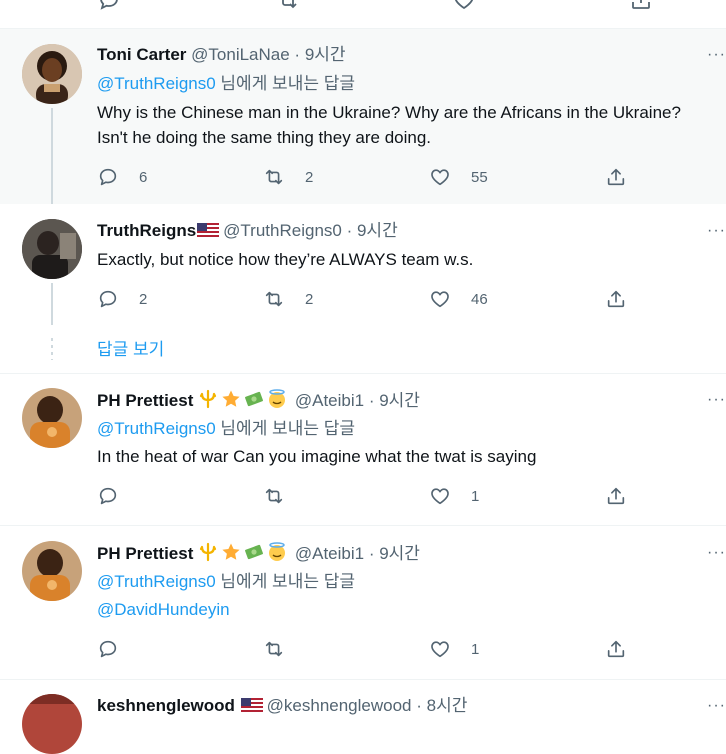 The width and height of the screenshot is (726, 754). What do you see at coordinates (397, 609) in the screenshot?
I see `mention-link: @DavidHundeyin` at bounding box center [397, 609].